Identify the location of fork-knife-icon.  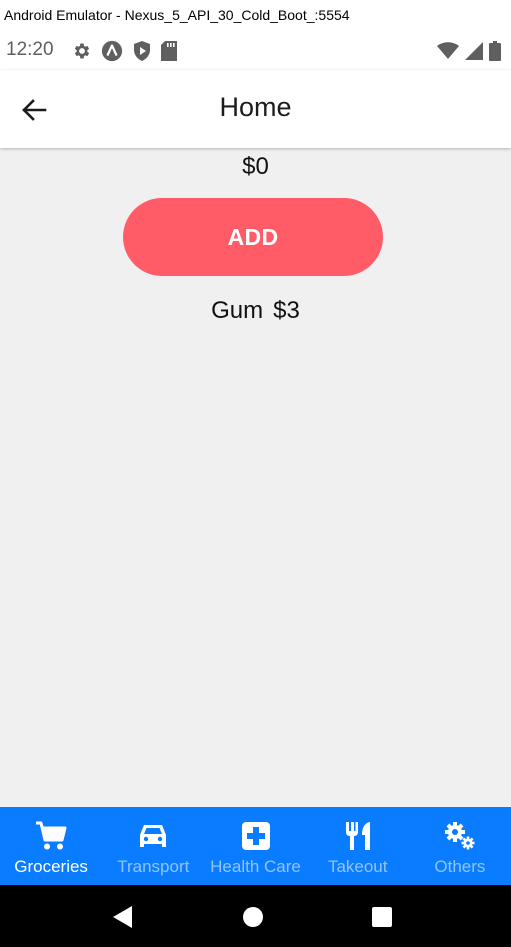
(357, 836).